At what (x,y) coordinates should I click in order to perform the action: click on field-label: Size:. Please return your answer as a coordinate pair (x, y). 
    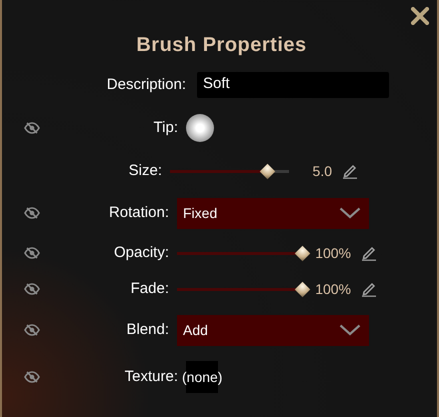
    Looking at the image, I should click on (145, 170).